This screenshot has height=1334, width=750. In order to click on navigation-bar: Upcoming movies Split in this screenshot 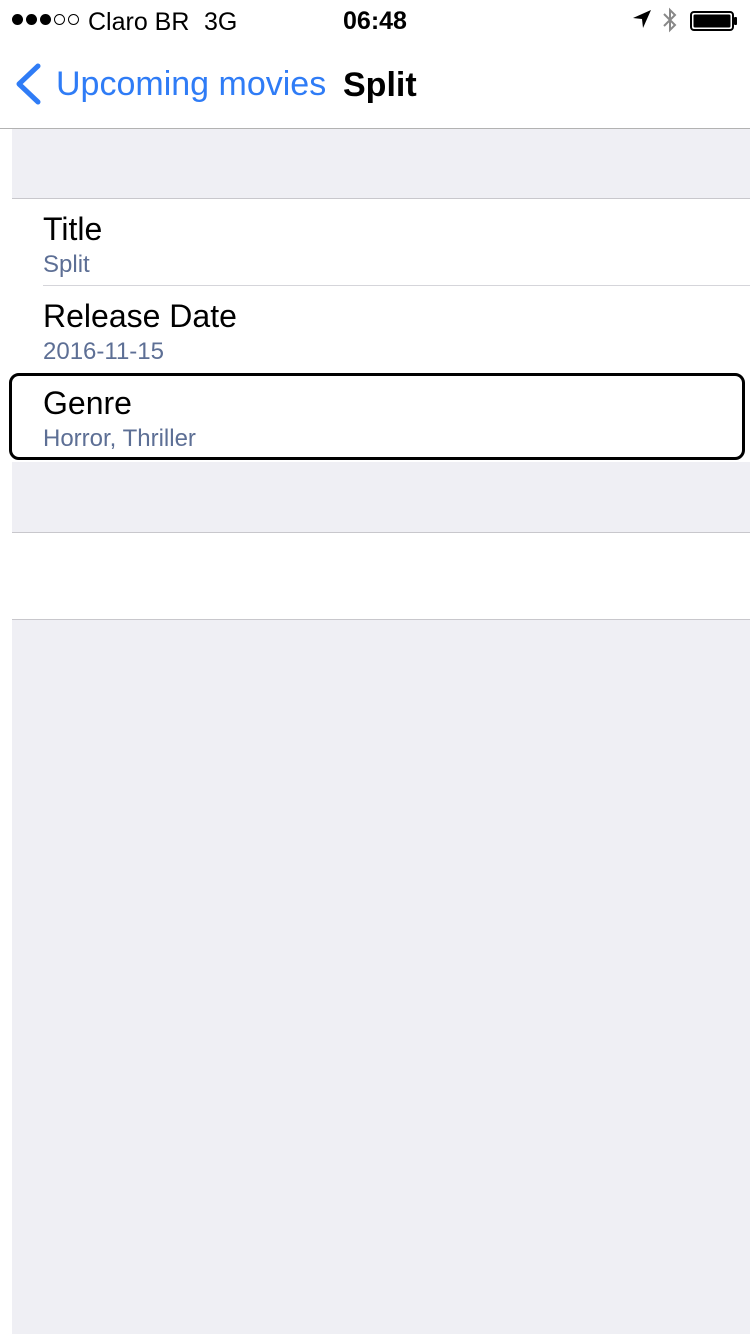, I will do `click(375, 84)`.